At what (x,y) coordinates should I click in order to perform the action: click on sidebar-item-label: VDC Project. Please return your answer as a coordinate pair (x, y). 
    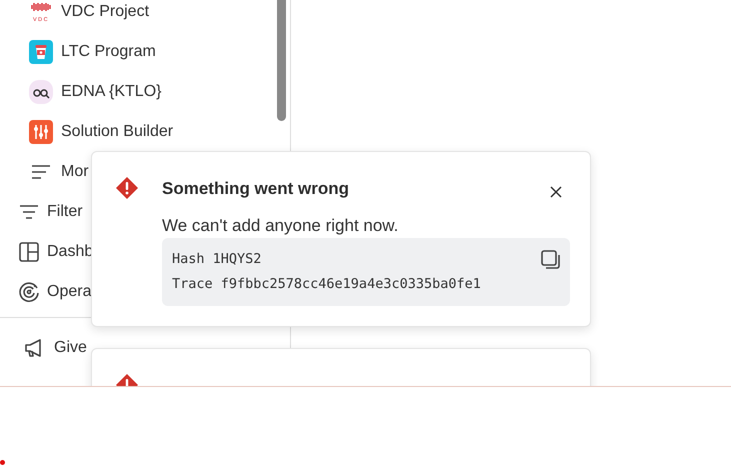
    Looking at the image, I should click on (105, 12).